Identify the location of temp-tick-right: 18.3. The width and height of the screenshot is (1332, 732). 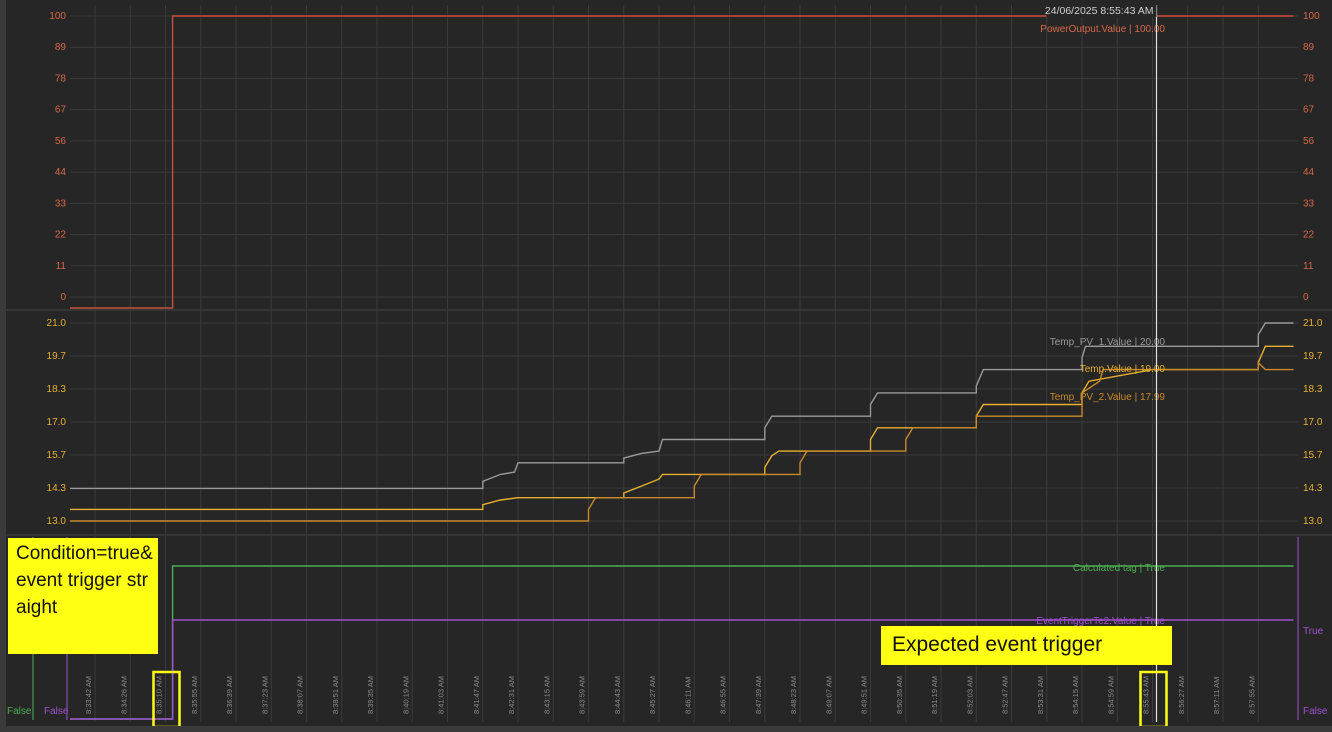
(1313, 389).